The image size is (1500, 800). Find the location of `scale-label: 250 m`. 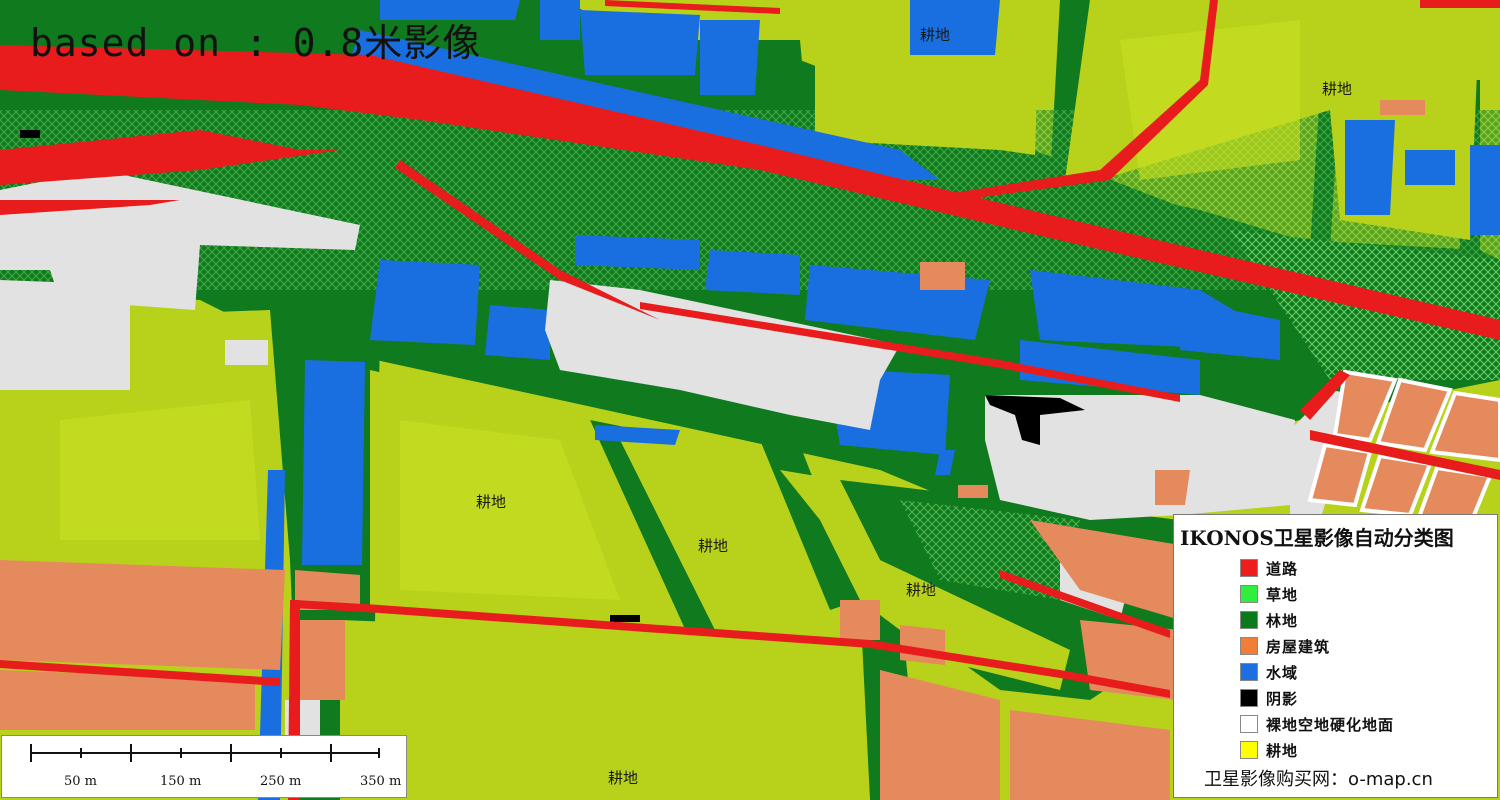

scale-label: 250 m is located at coordinates (281, 781).